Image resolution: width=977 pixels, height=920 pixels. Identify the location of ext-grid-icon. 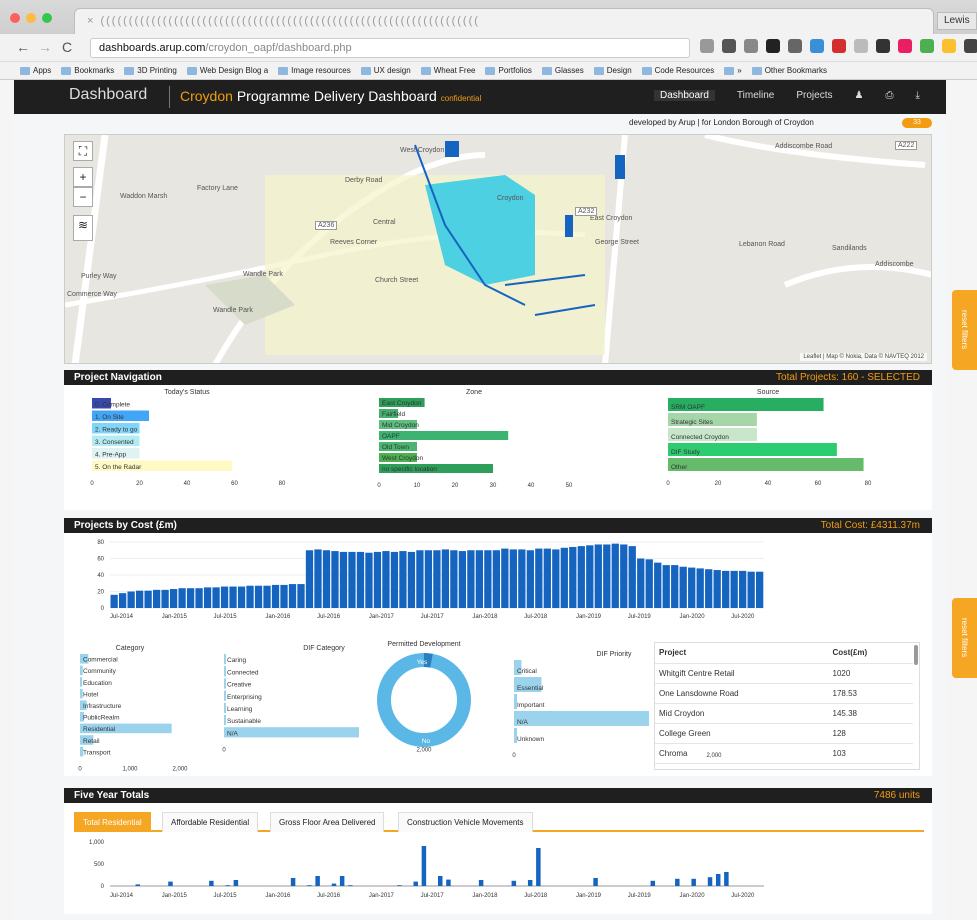
(861, 46).